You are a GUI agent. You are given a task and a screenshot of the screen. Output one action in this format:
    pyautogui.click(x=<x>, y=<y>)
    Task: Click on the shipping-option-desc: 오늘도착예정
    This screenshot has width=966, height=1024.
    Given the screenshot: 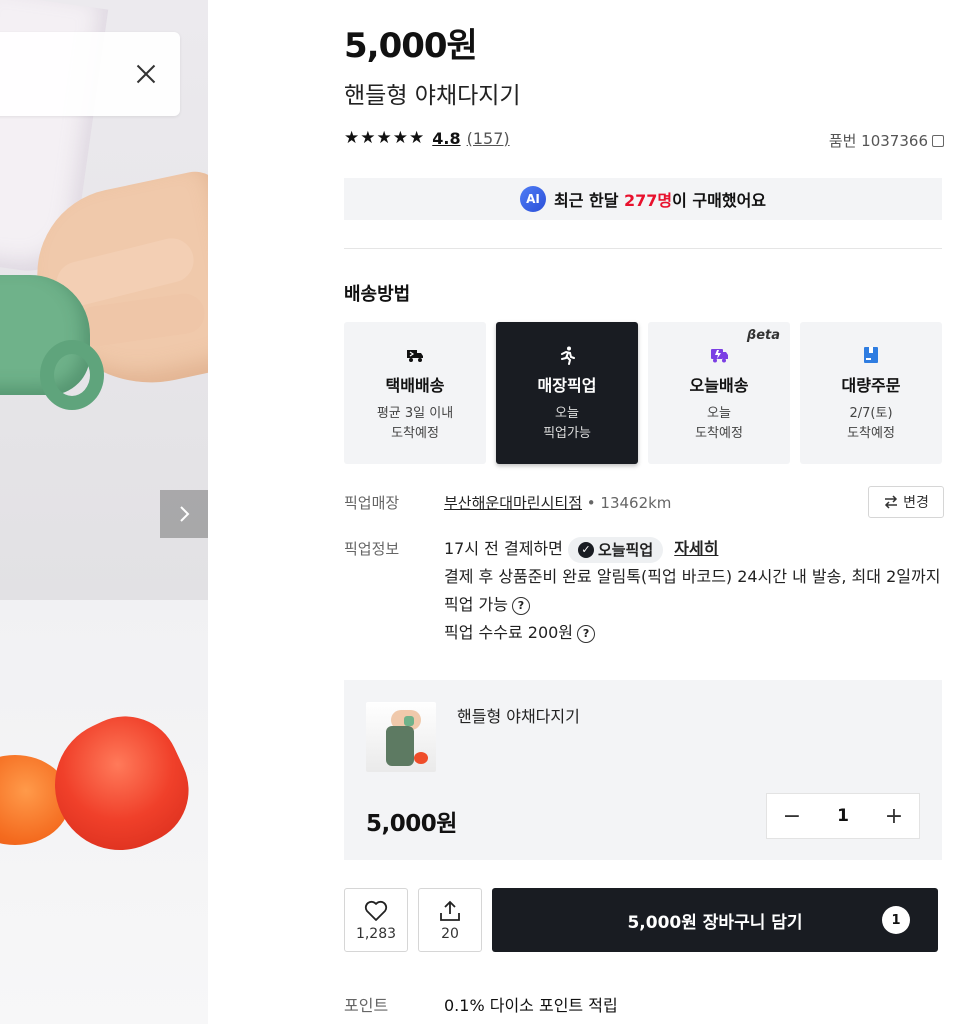 What is the action you would take?
    pyautogui.click(x=719, y=424)
    